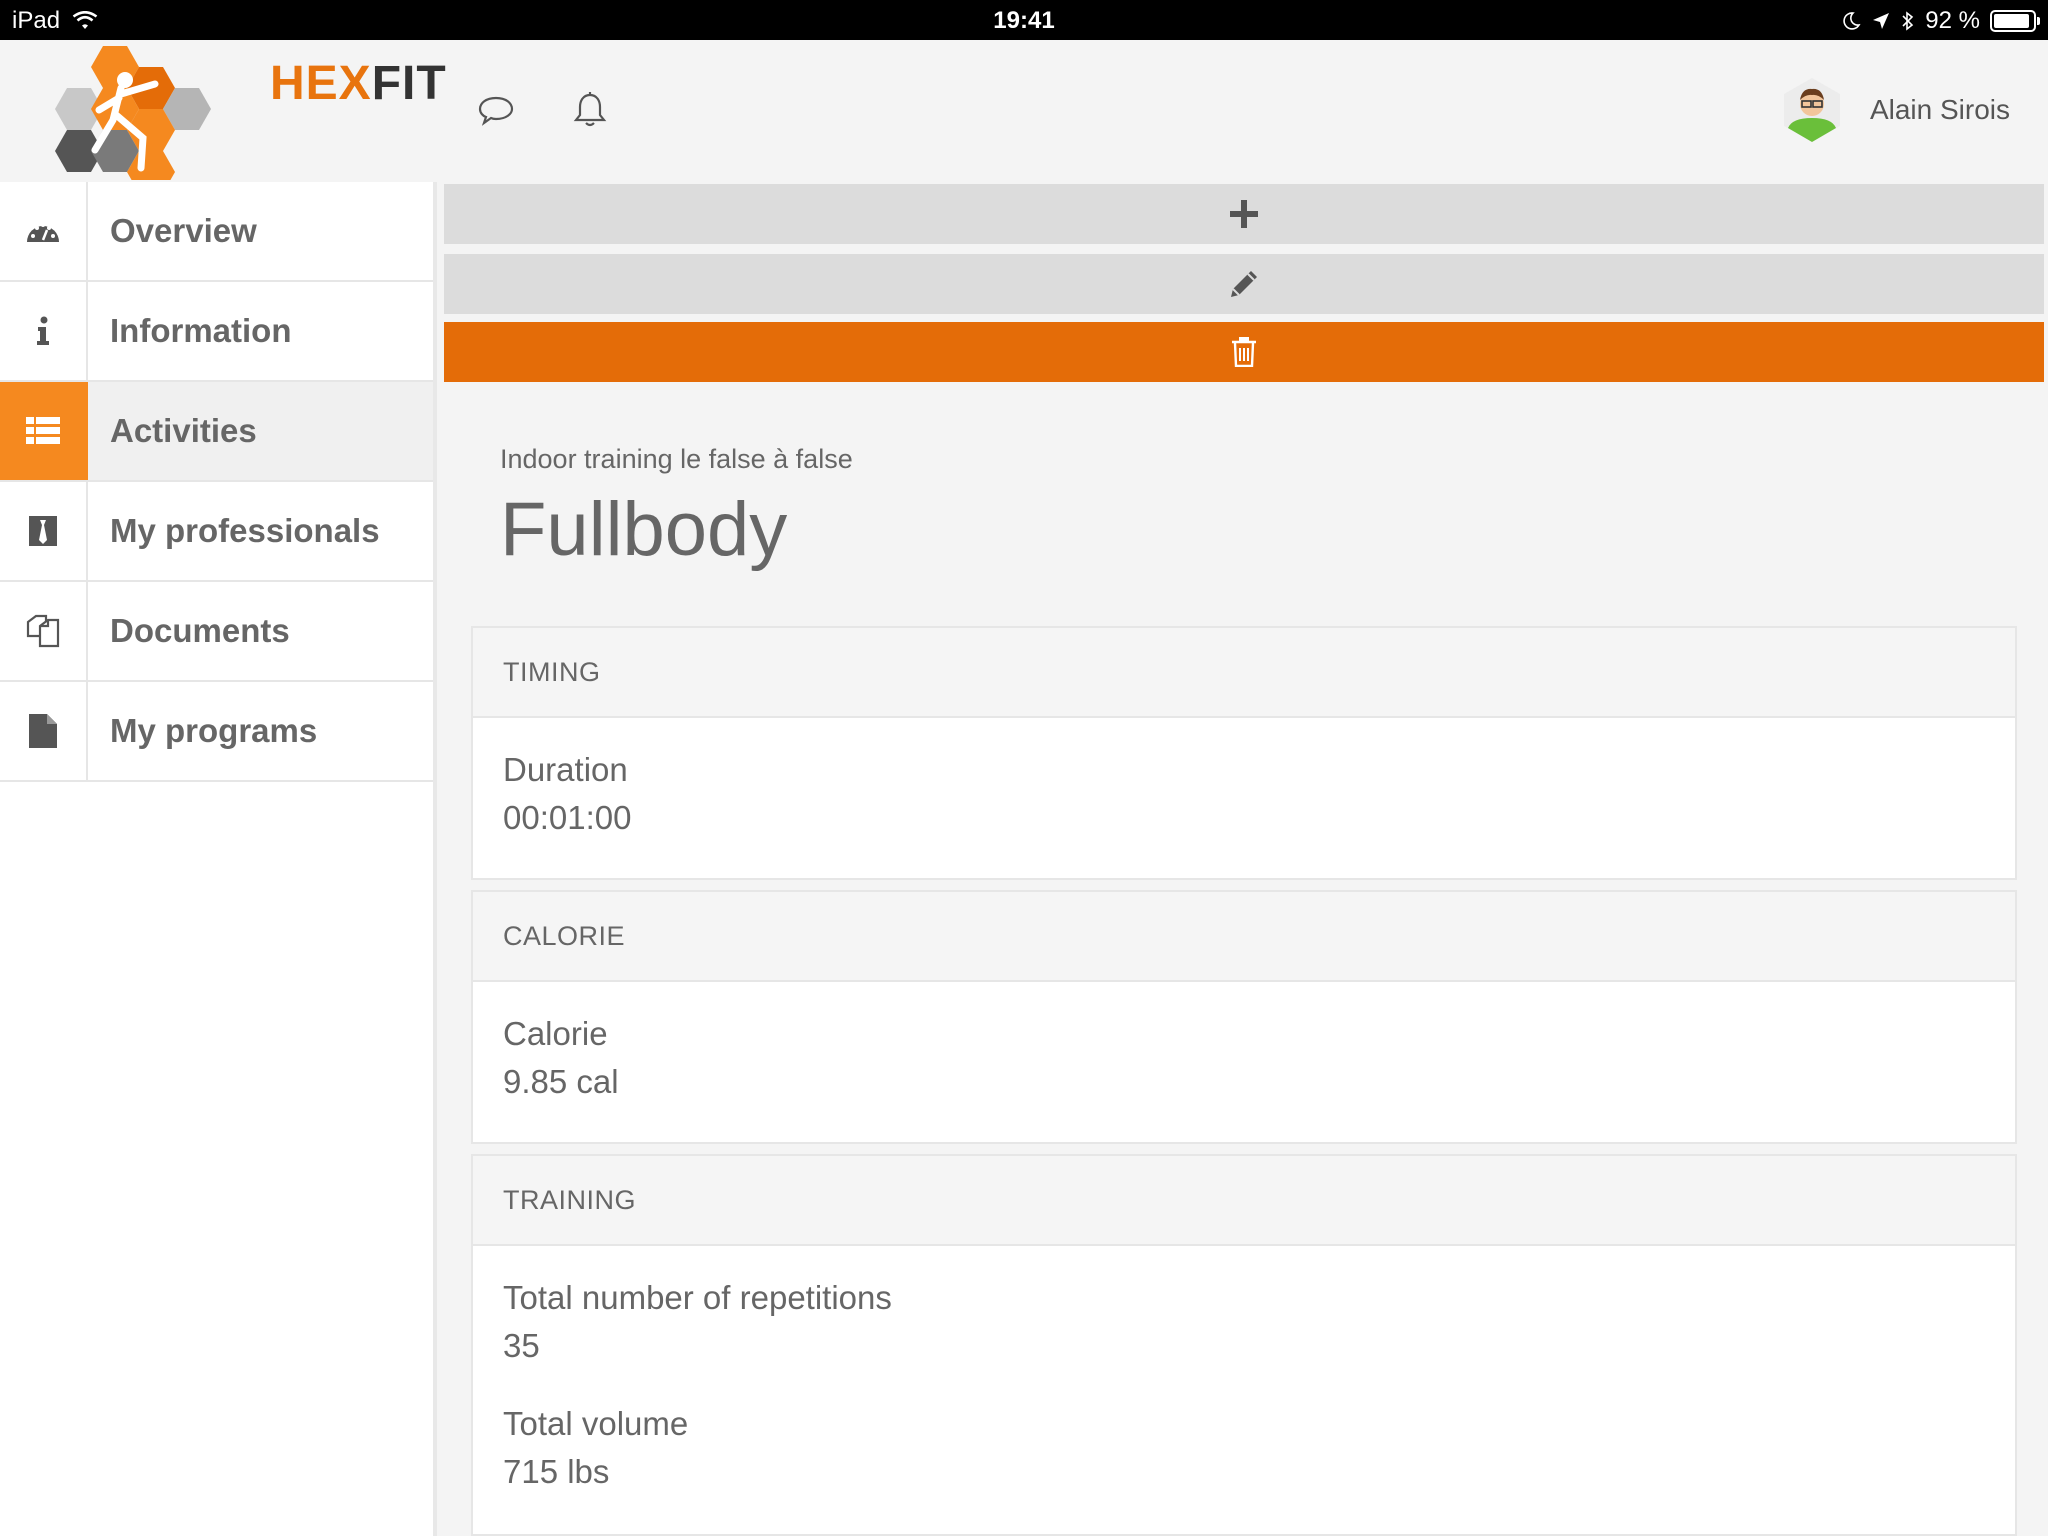 The width and height of the screenshot is (2048, 1536). I want to click on field-label: Duration, so click(565, 769).